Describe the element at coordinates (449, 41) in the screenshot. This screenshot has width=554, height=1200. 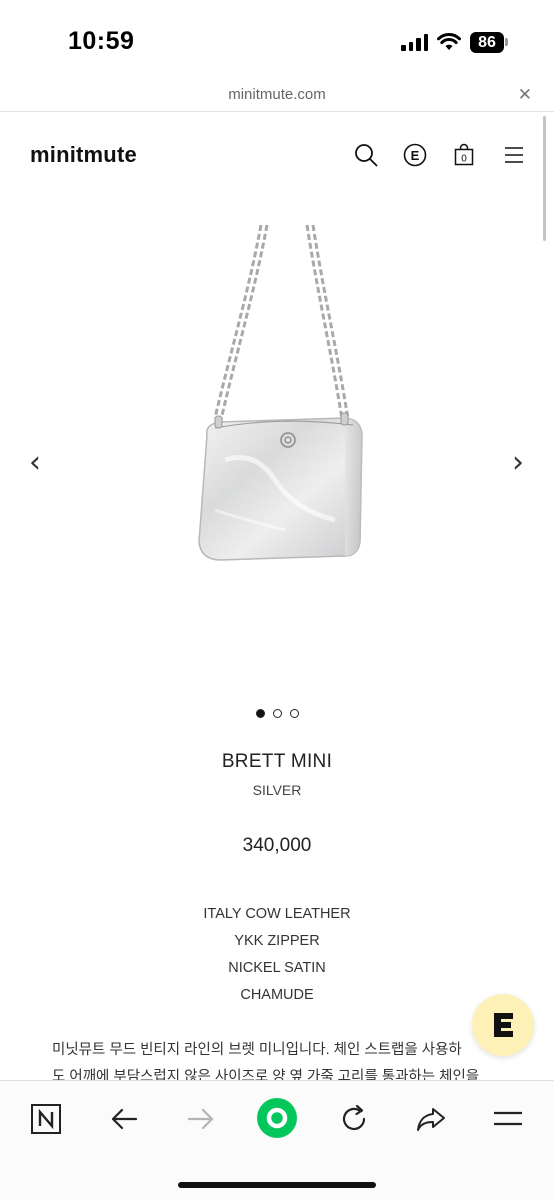
I see `wifi-icon` at that location.